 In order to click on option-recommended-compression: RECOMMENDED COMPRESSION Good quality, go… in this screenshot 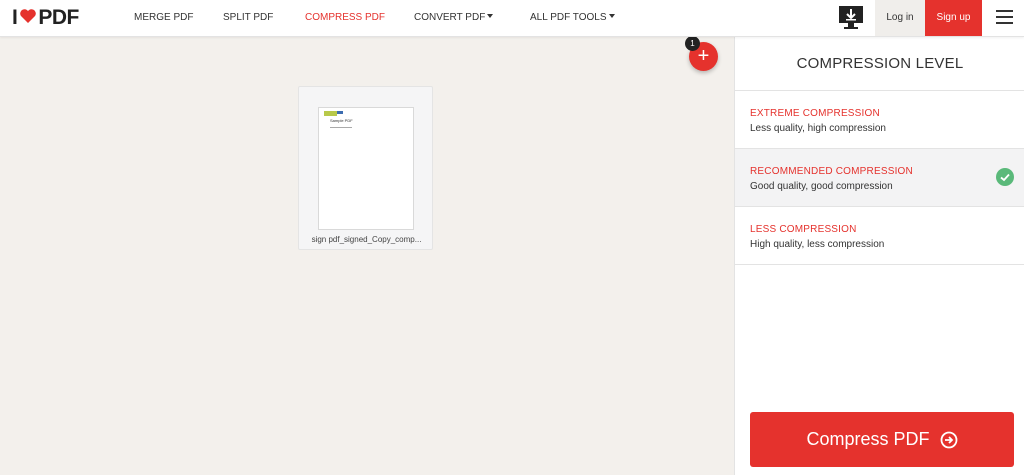, I will do `click(879, 177)`.